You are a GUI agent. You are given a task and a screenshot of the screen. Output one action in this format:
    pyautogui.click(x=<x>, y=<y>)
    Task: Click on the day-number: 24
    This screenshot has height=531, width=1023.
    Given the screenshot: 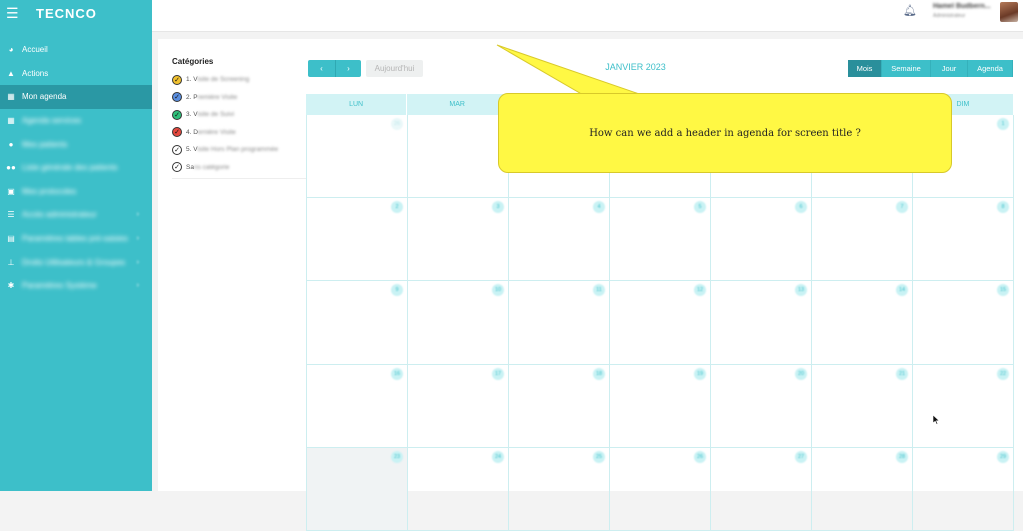 What is the action you would take?
    pyautogui.click(x=498, y=456)
    